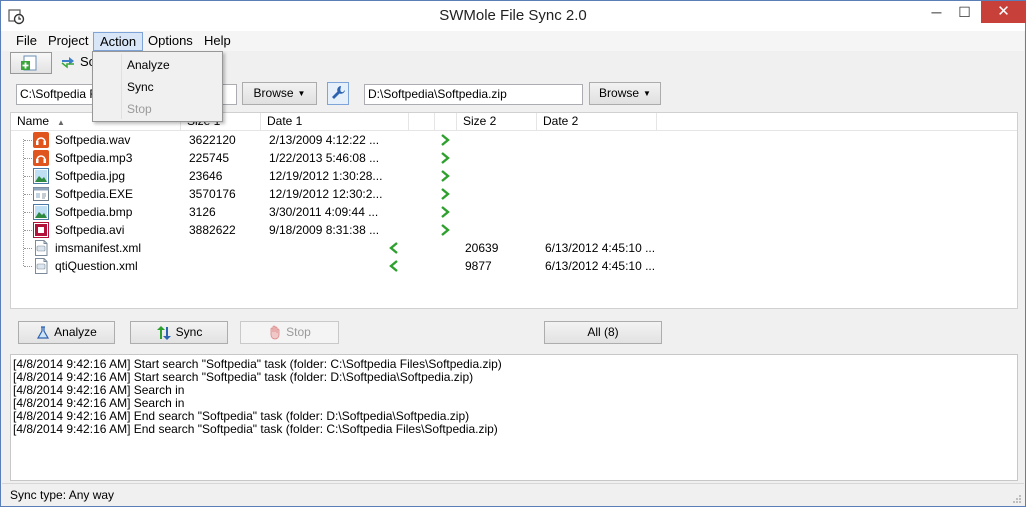  I want to click on stop-button: Stop, so click(289, 332).